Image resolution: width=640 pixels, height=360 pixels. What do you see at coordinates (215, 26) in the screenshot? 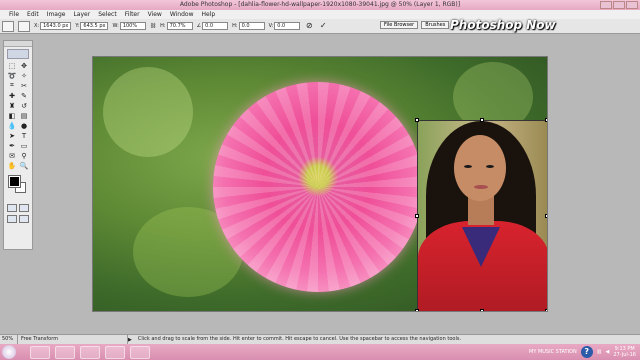
I see `angle-input: 0.0` at bounding box center [215, 26].